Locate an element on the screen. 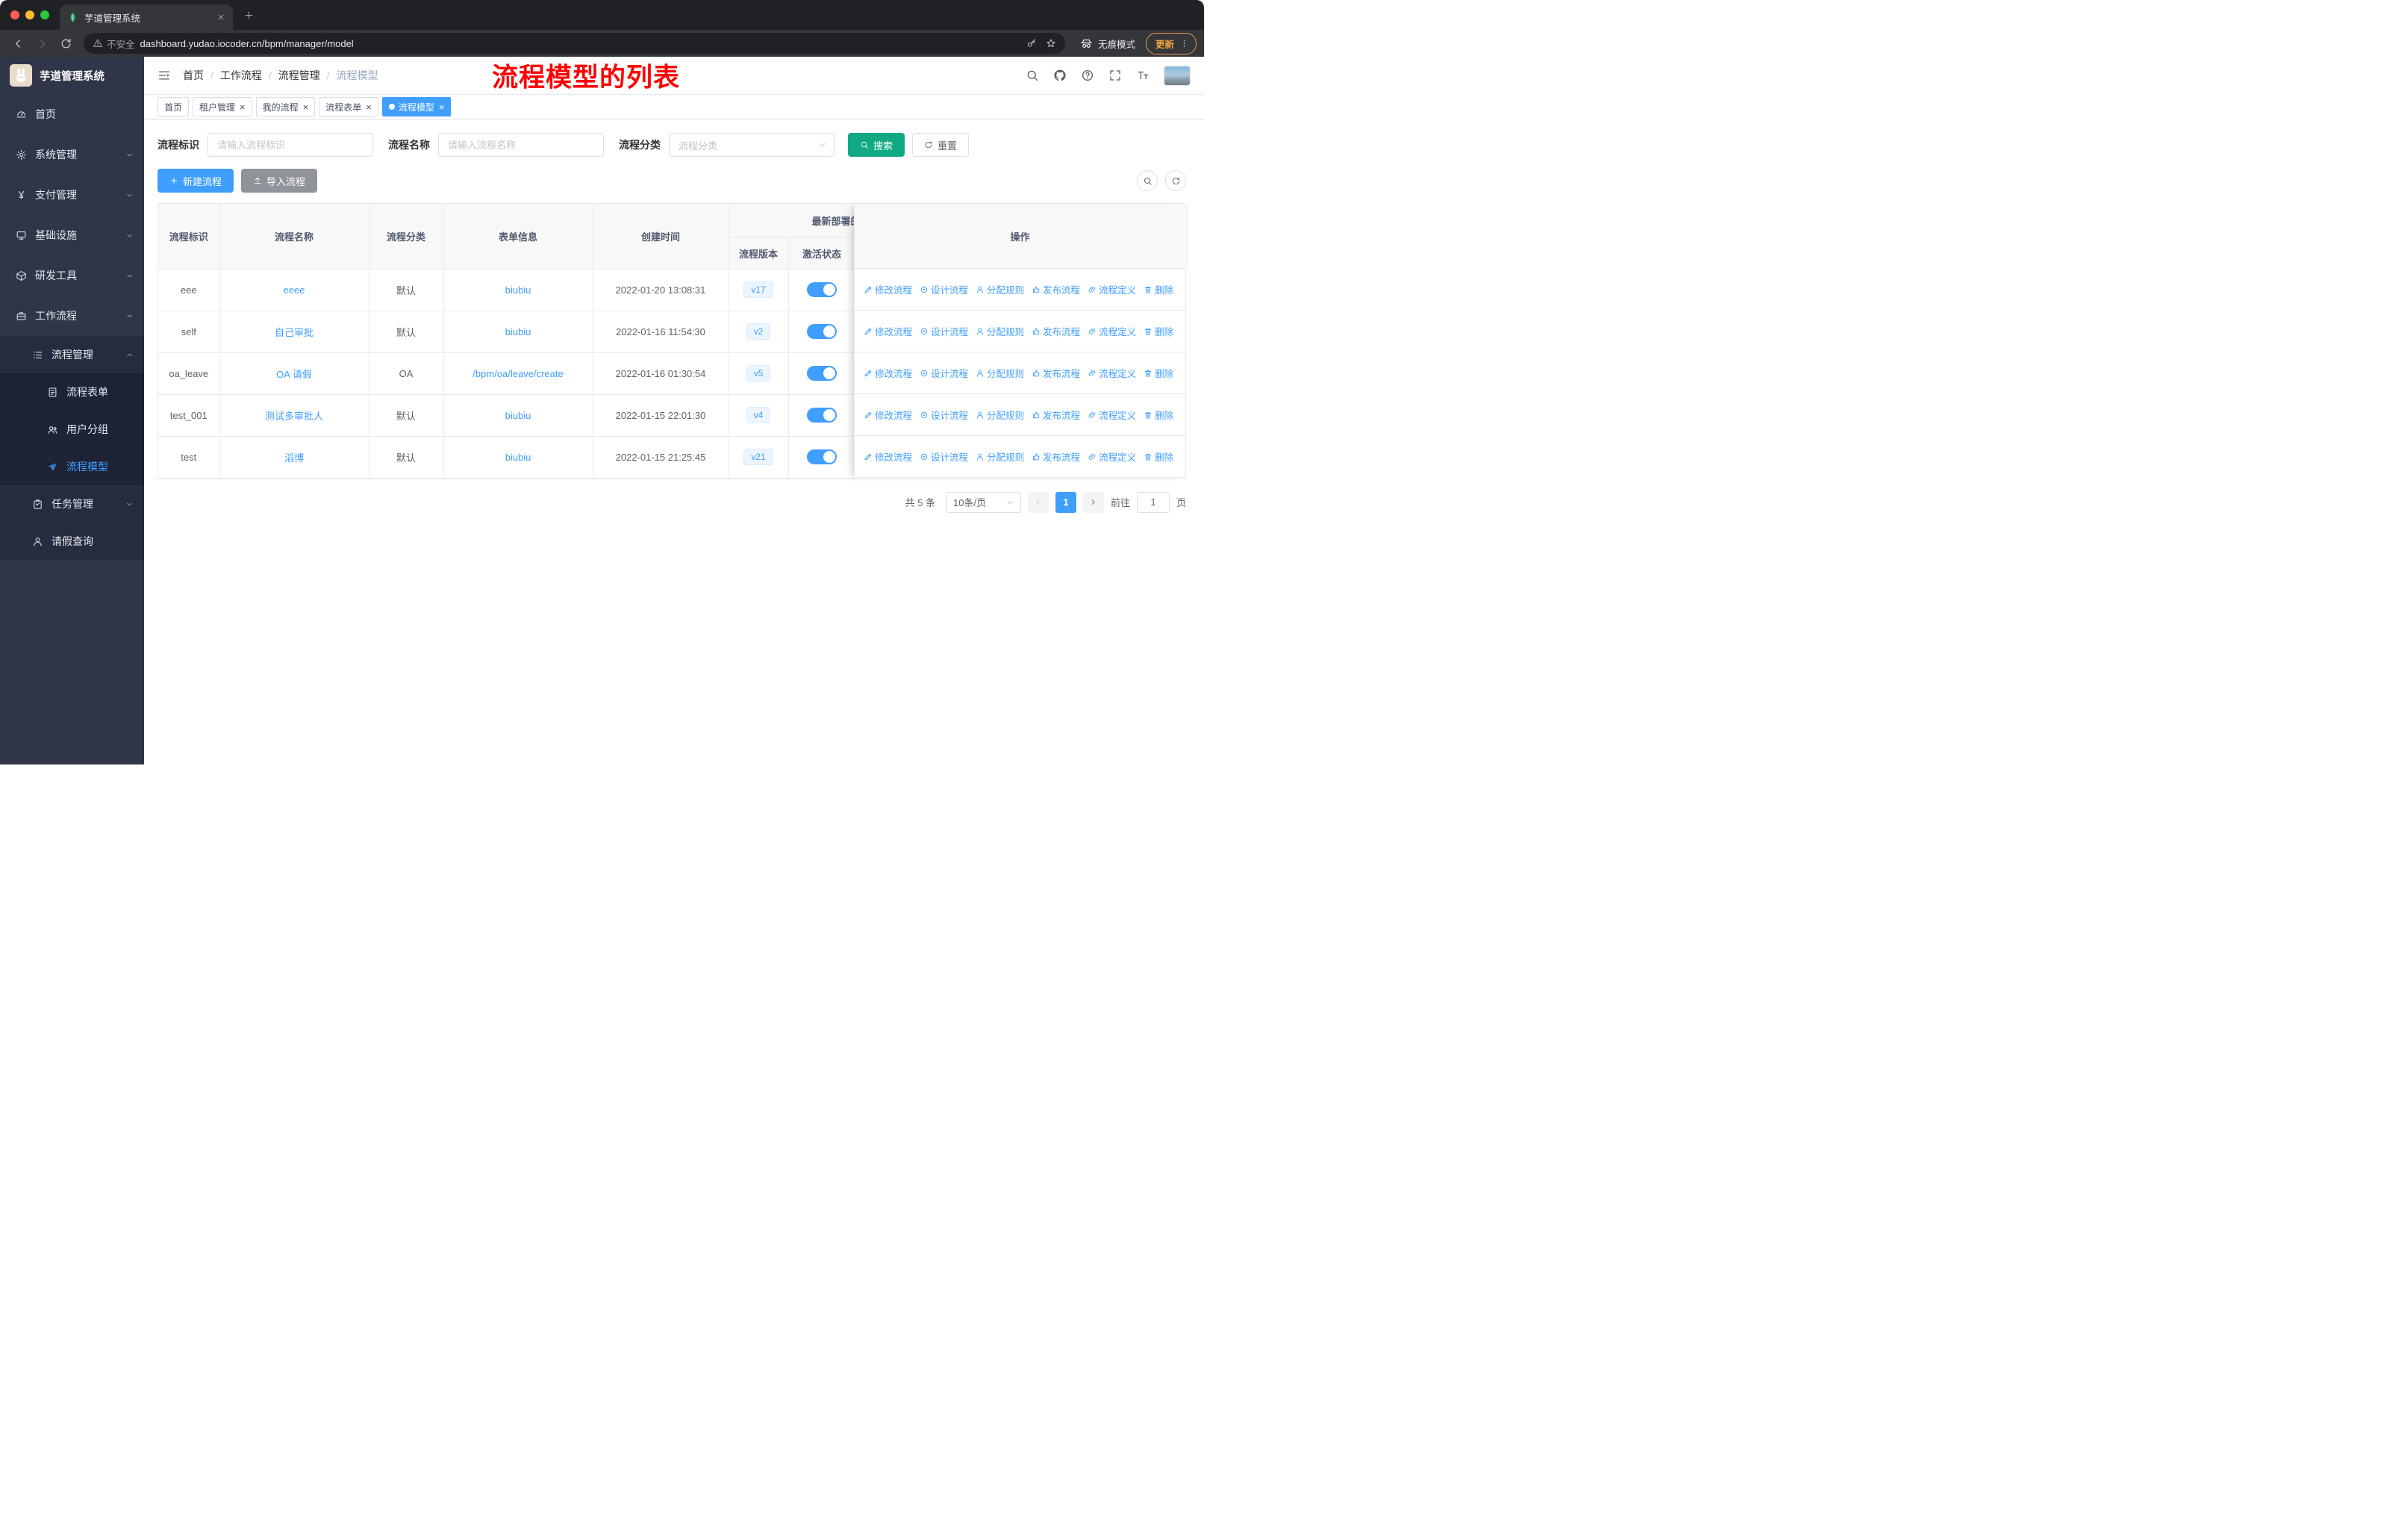  sidebar-item-process-mgmt: 流程管理 is located at coordinates (72, 354).